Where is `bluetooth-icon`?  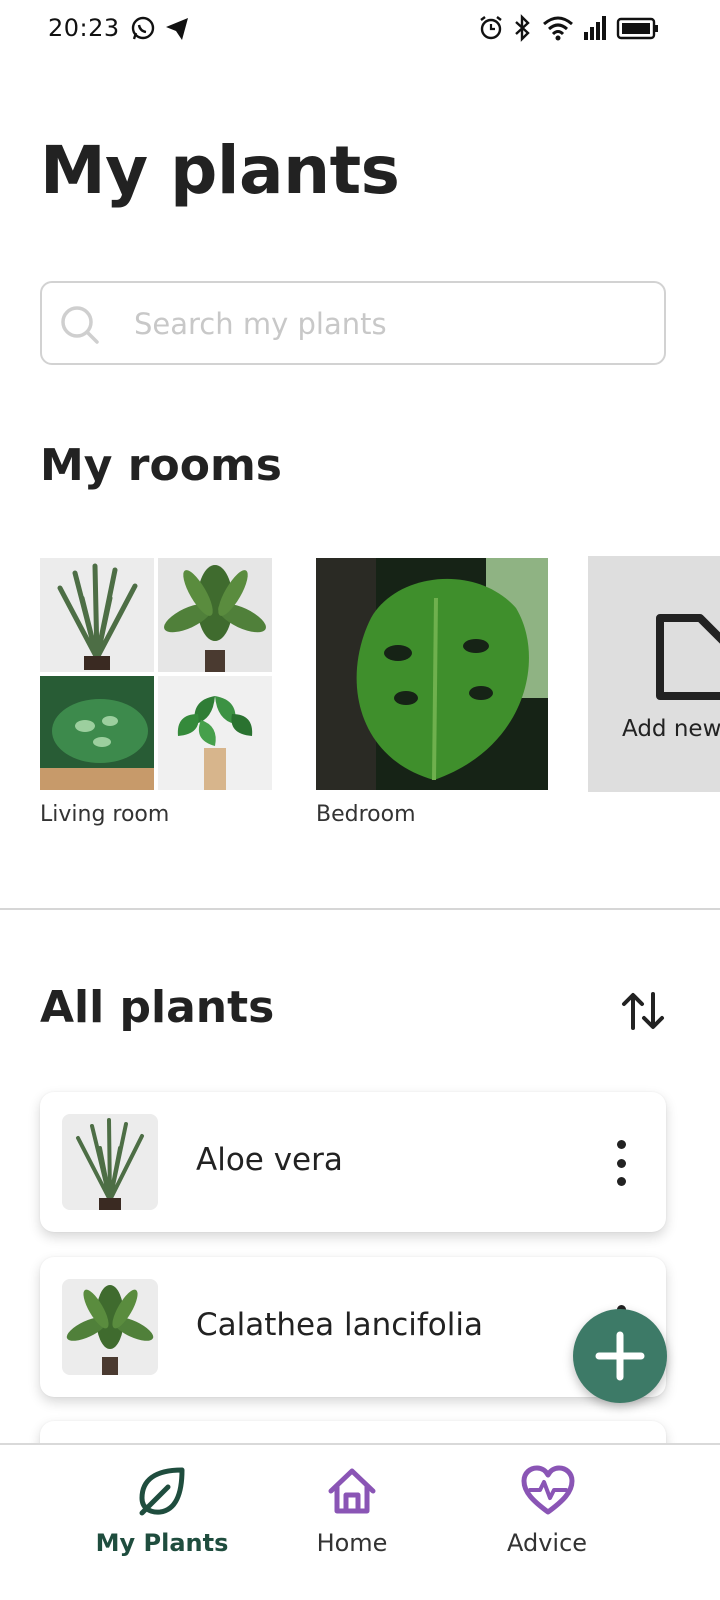 bluetooth-icon is located at coordinates (523, 30).